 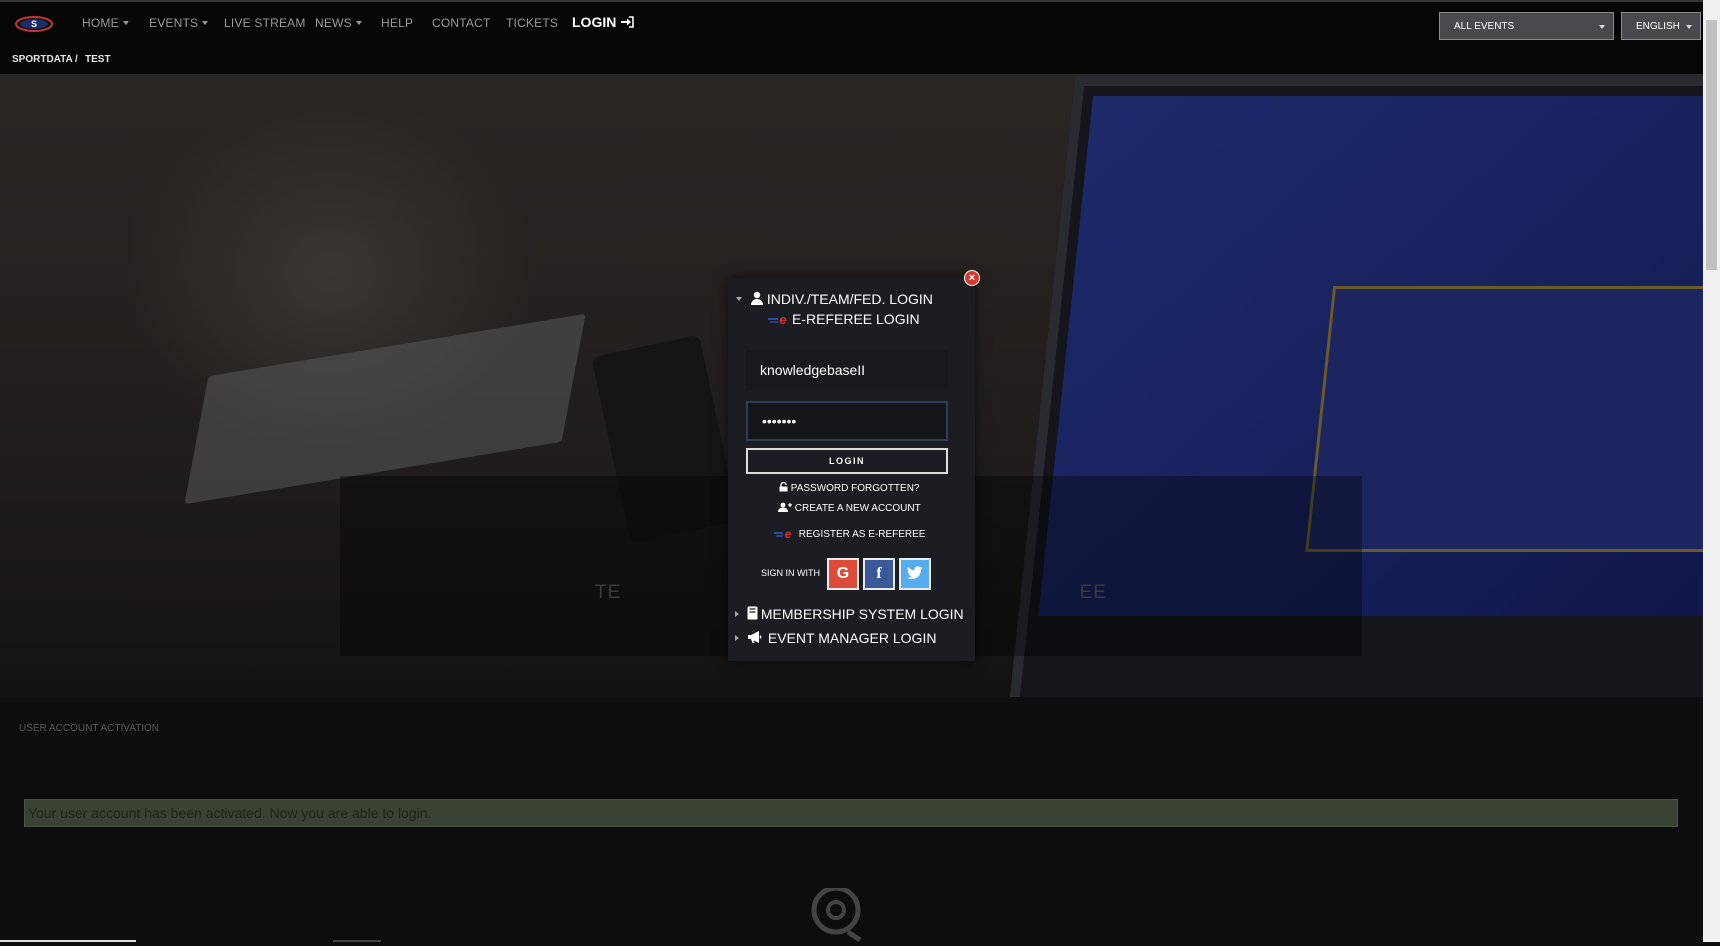 What do you see at coordinates (851, 60) in the screenshot?
I see `breadcrumb: SPORTDATA / TEST` at bounding box center [851, 60].